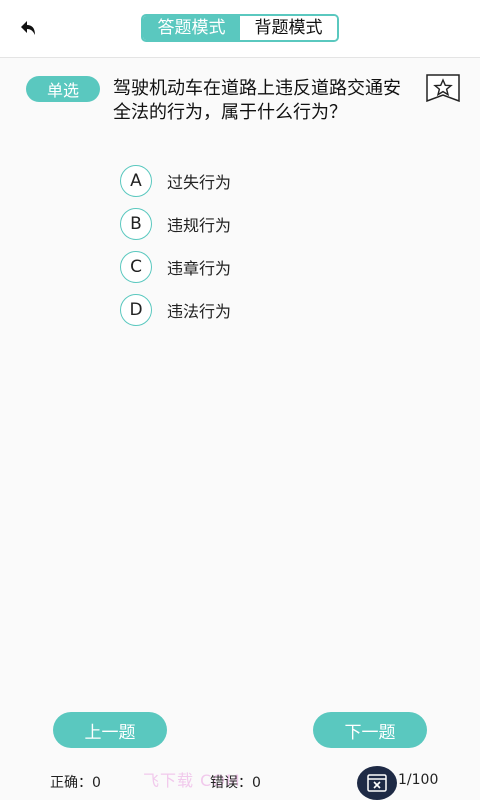  I want to click on option-letter: D, so click(136, 310).